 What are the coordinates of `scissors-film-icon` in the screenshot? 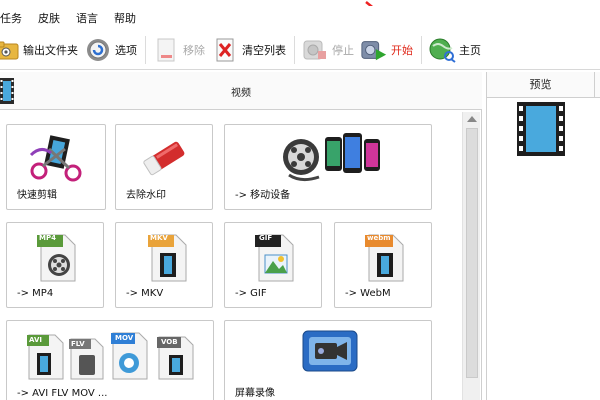 It's located at (55, 158).